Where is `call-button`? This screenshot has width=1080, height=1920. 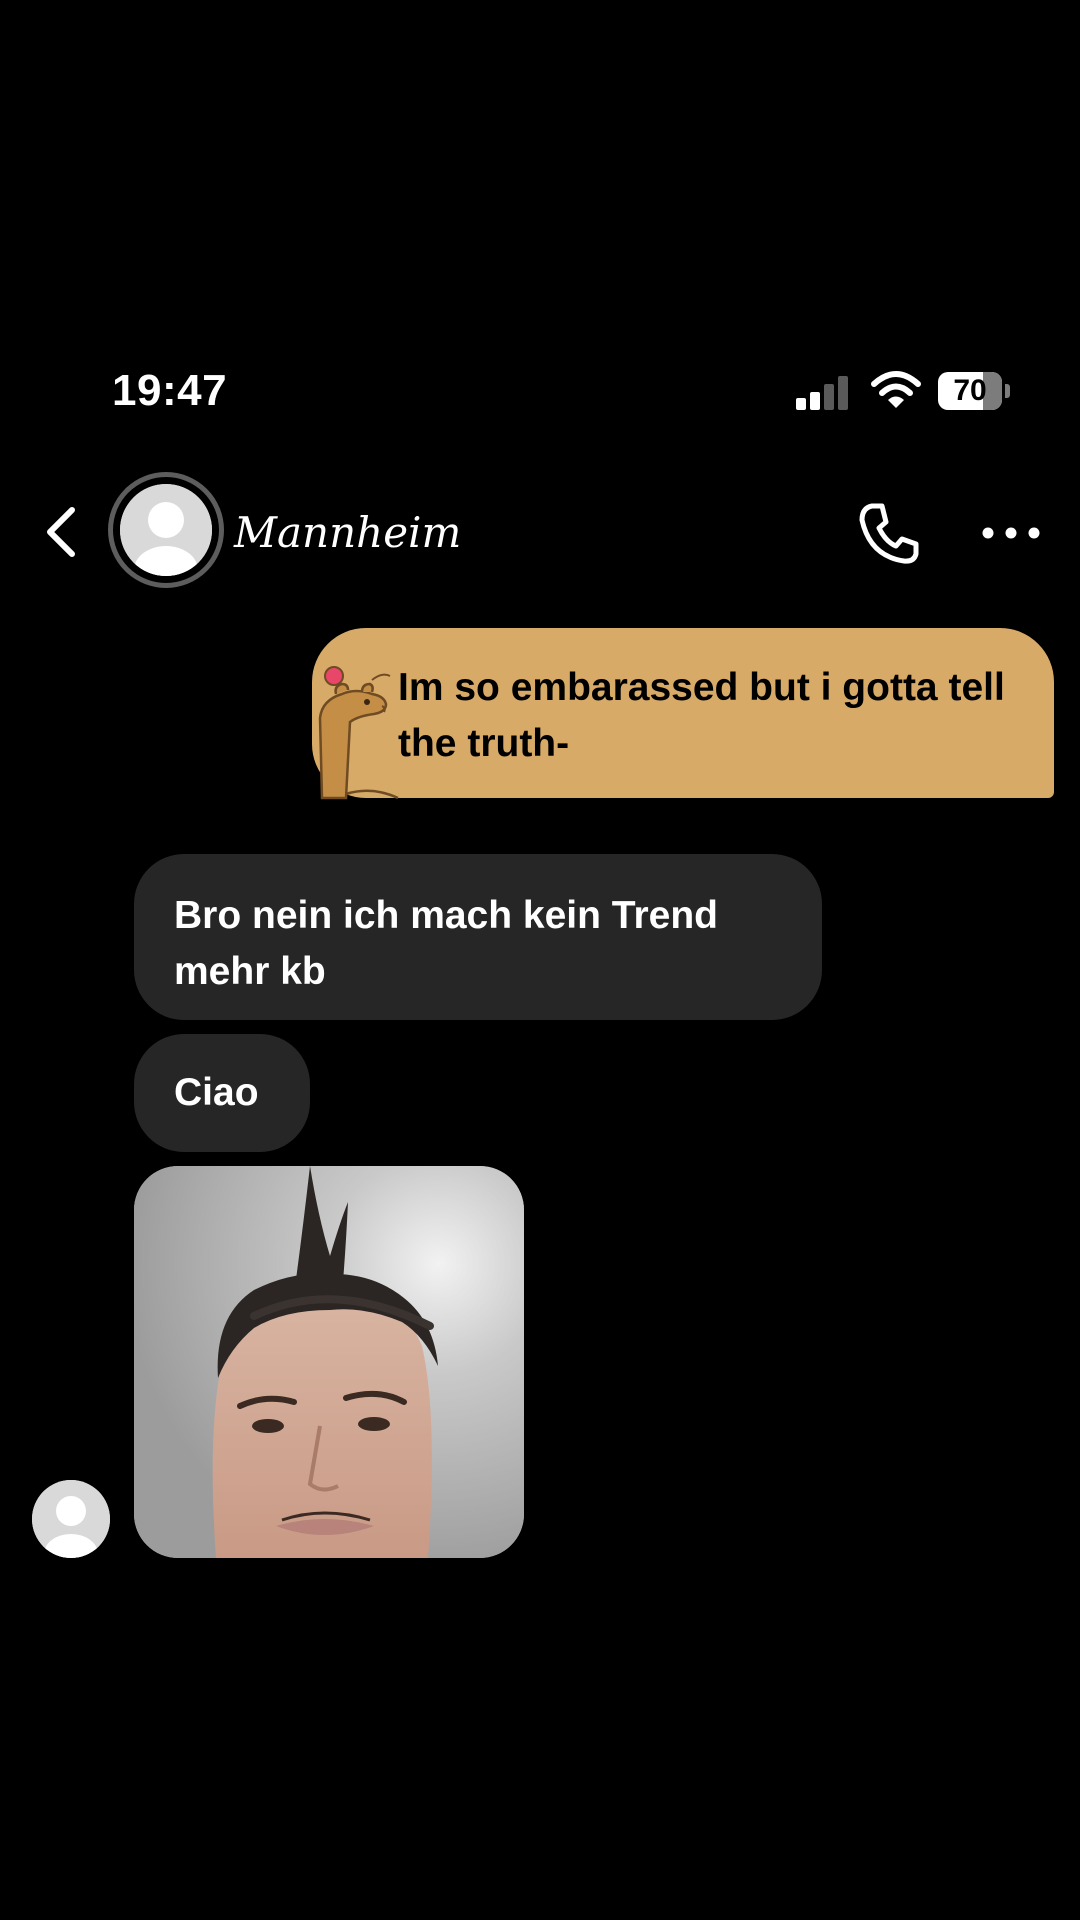 call-button is located at coordinates (889, 533).